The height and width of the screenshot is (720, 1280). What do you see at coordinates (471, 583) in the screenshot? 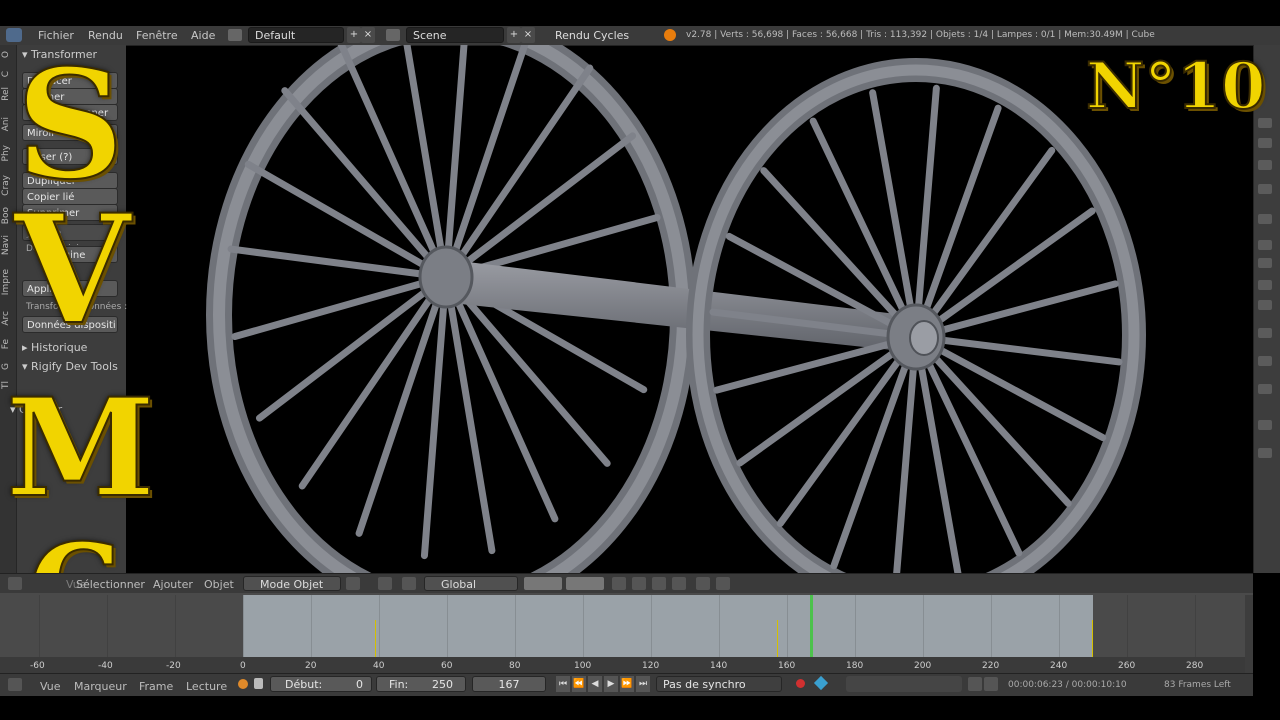
I see `orientation-select: Global` at bounding box center [471, 583].